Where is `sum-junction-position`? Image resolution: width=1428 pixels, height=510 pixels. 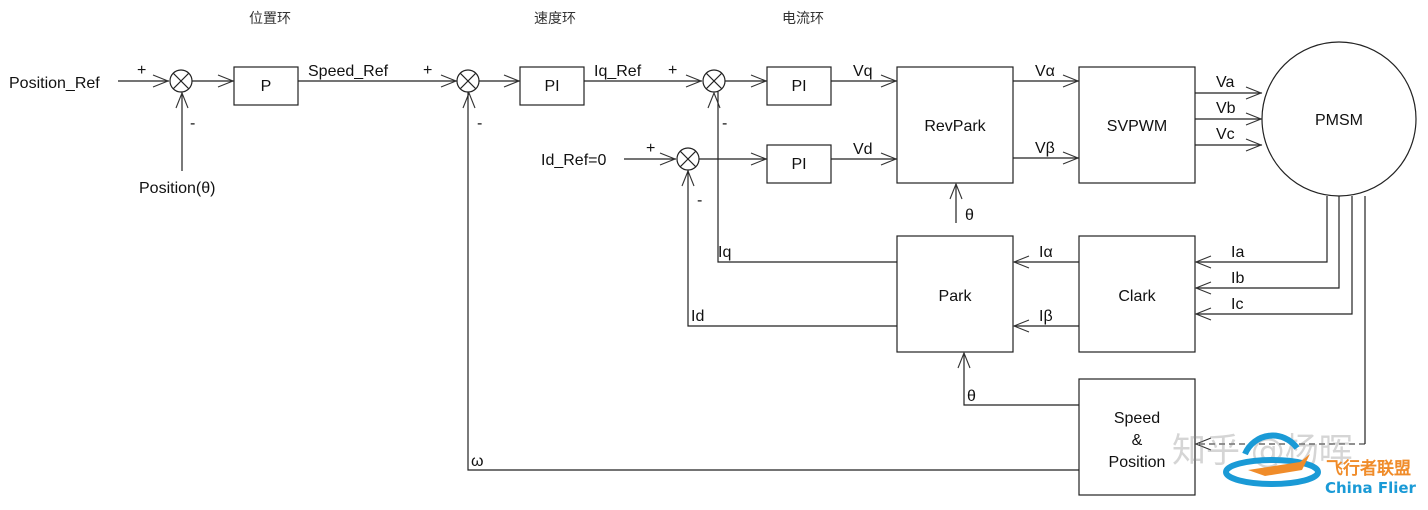
sum-junction-position is located at coordinates (181, 81).